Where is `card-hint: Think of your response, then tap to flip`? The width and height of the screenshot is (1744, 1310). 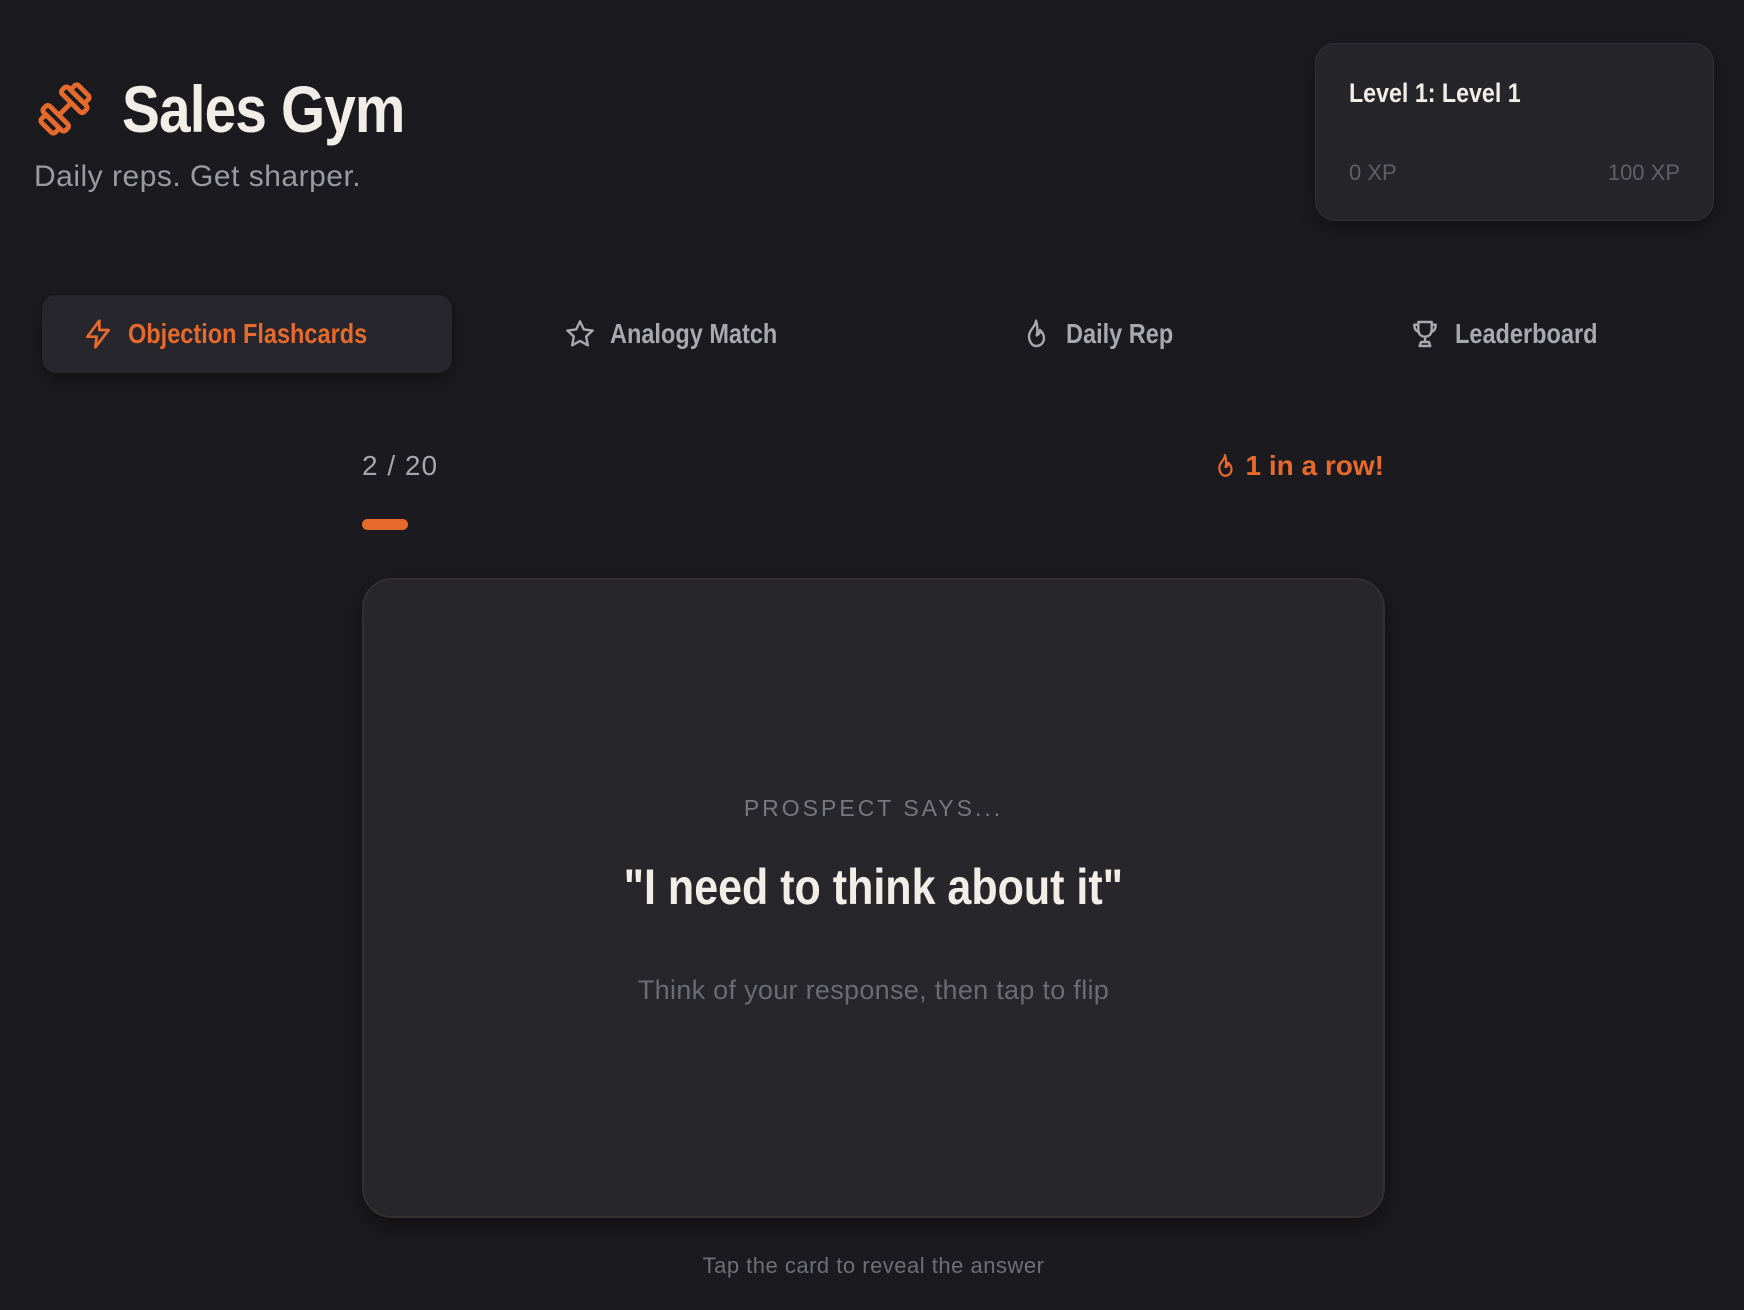
card-hint: Think of your response, then tap to flip is located at coordinates (873, 990).